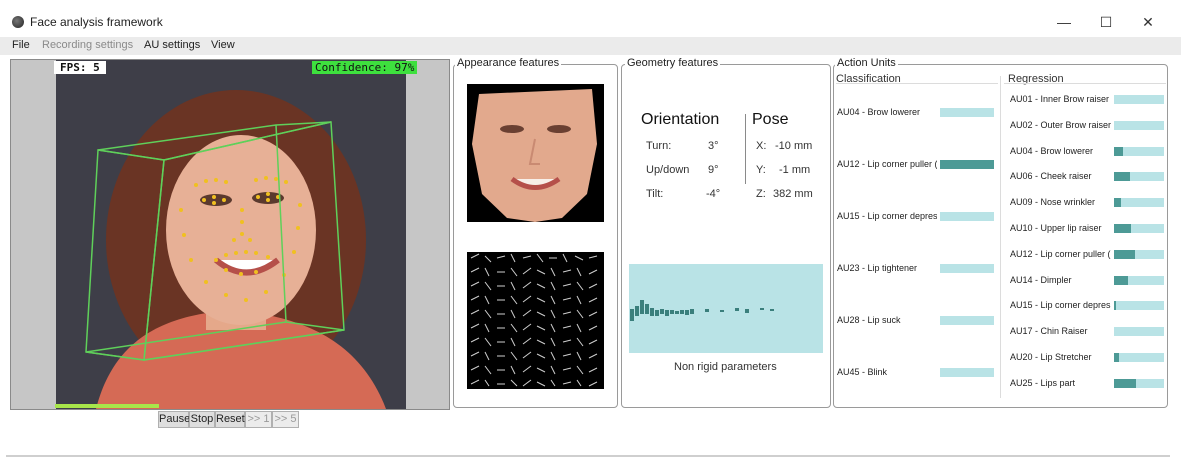  I want to click on maximize-button: ☐, so click(1106, 22).